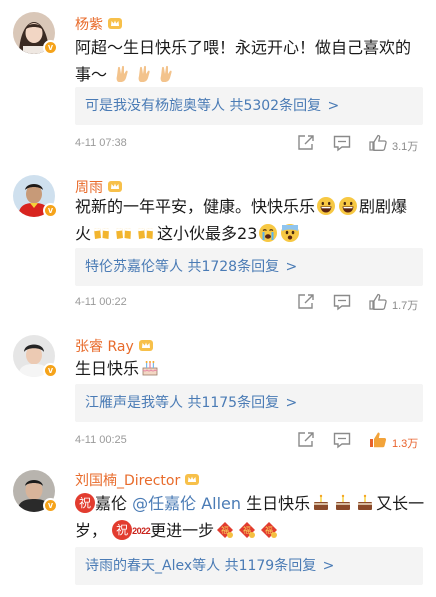  Describe the element at coordinates (400, 503) in the screenshot. I see `comment-text-part: 又长一` at that location.